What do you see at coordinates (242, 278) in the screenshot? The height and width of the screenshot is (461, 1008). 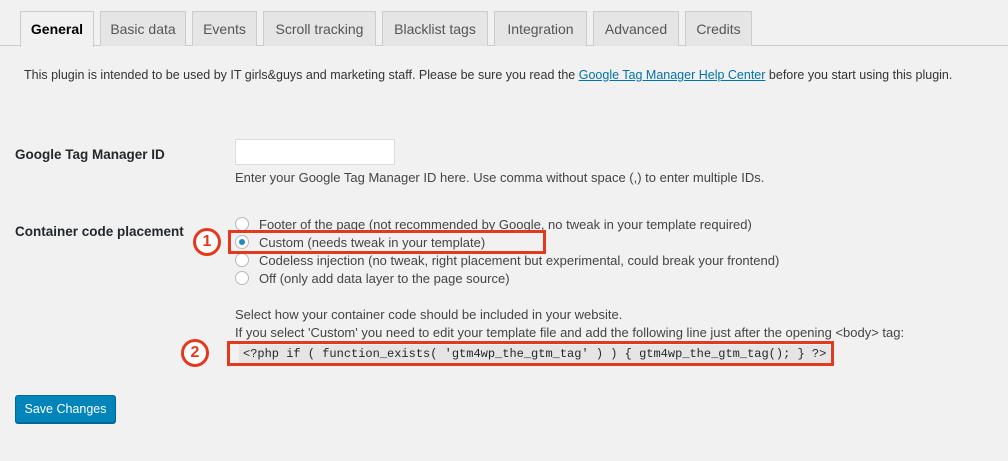 I see `radio-off` at bounding box center [242, 278].